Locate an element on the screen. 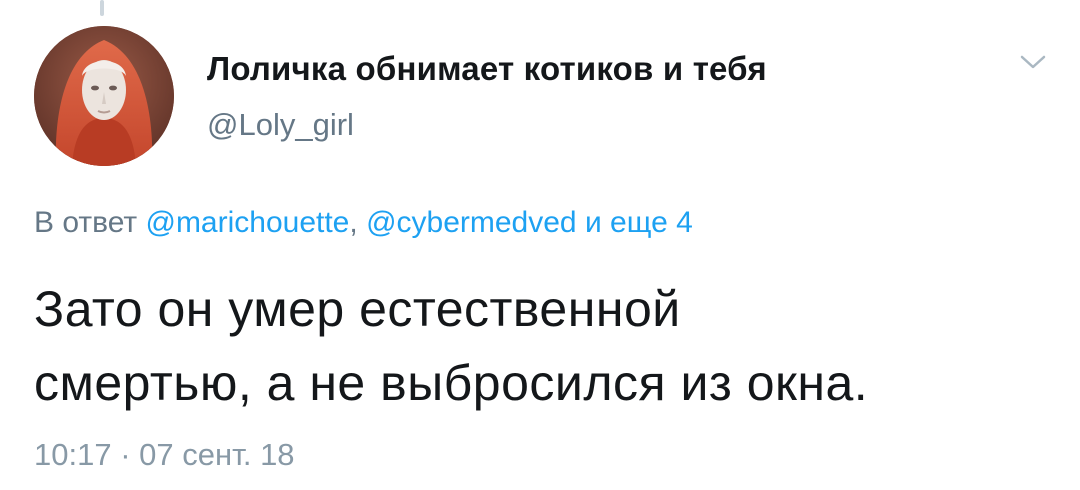 Image resolution: width=1080 pixels, height=490 pixels. avatar is located at coordinates (104, 96).